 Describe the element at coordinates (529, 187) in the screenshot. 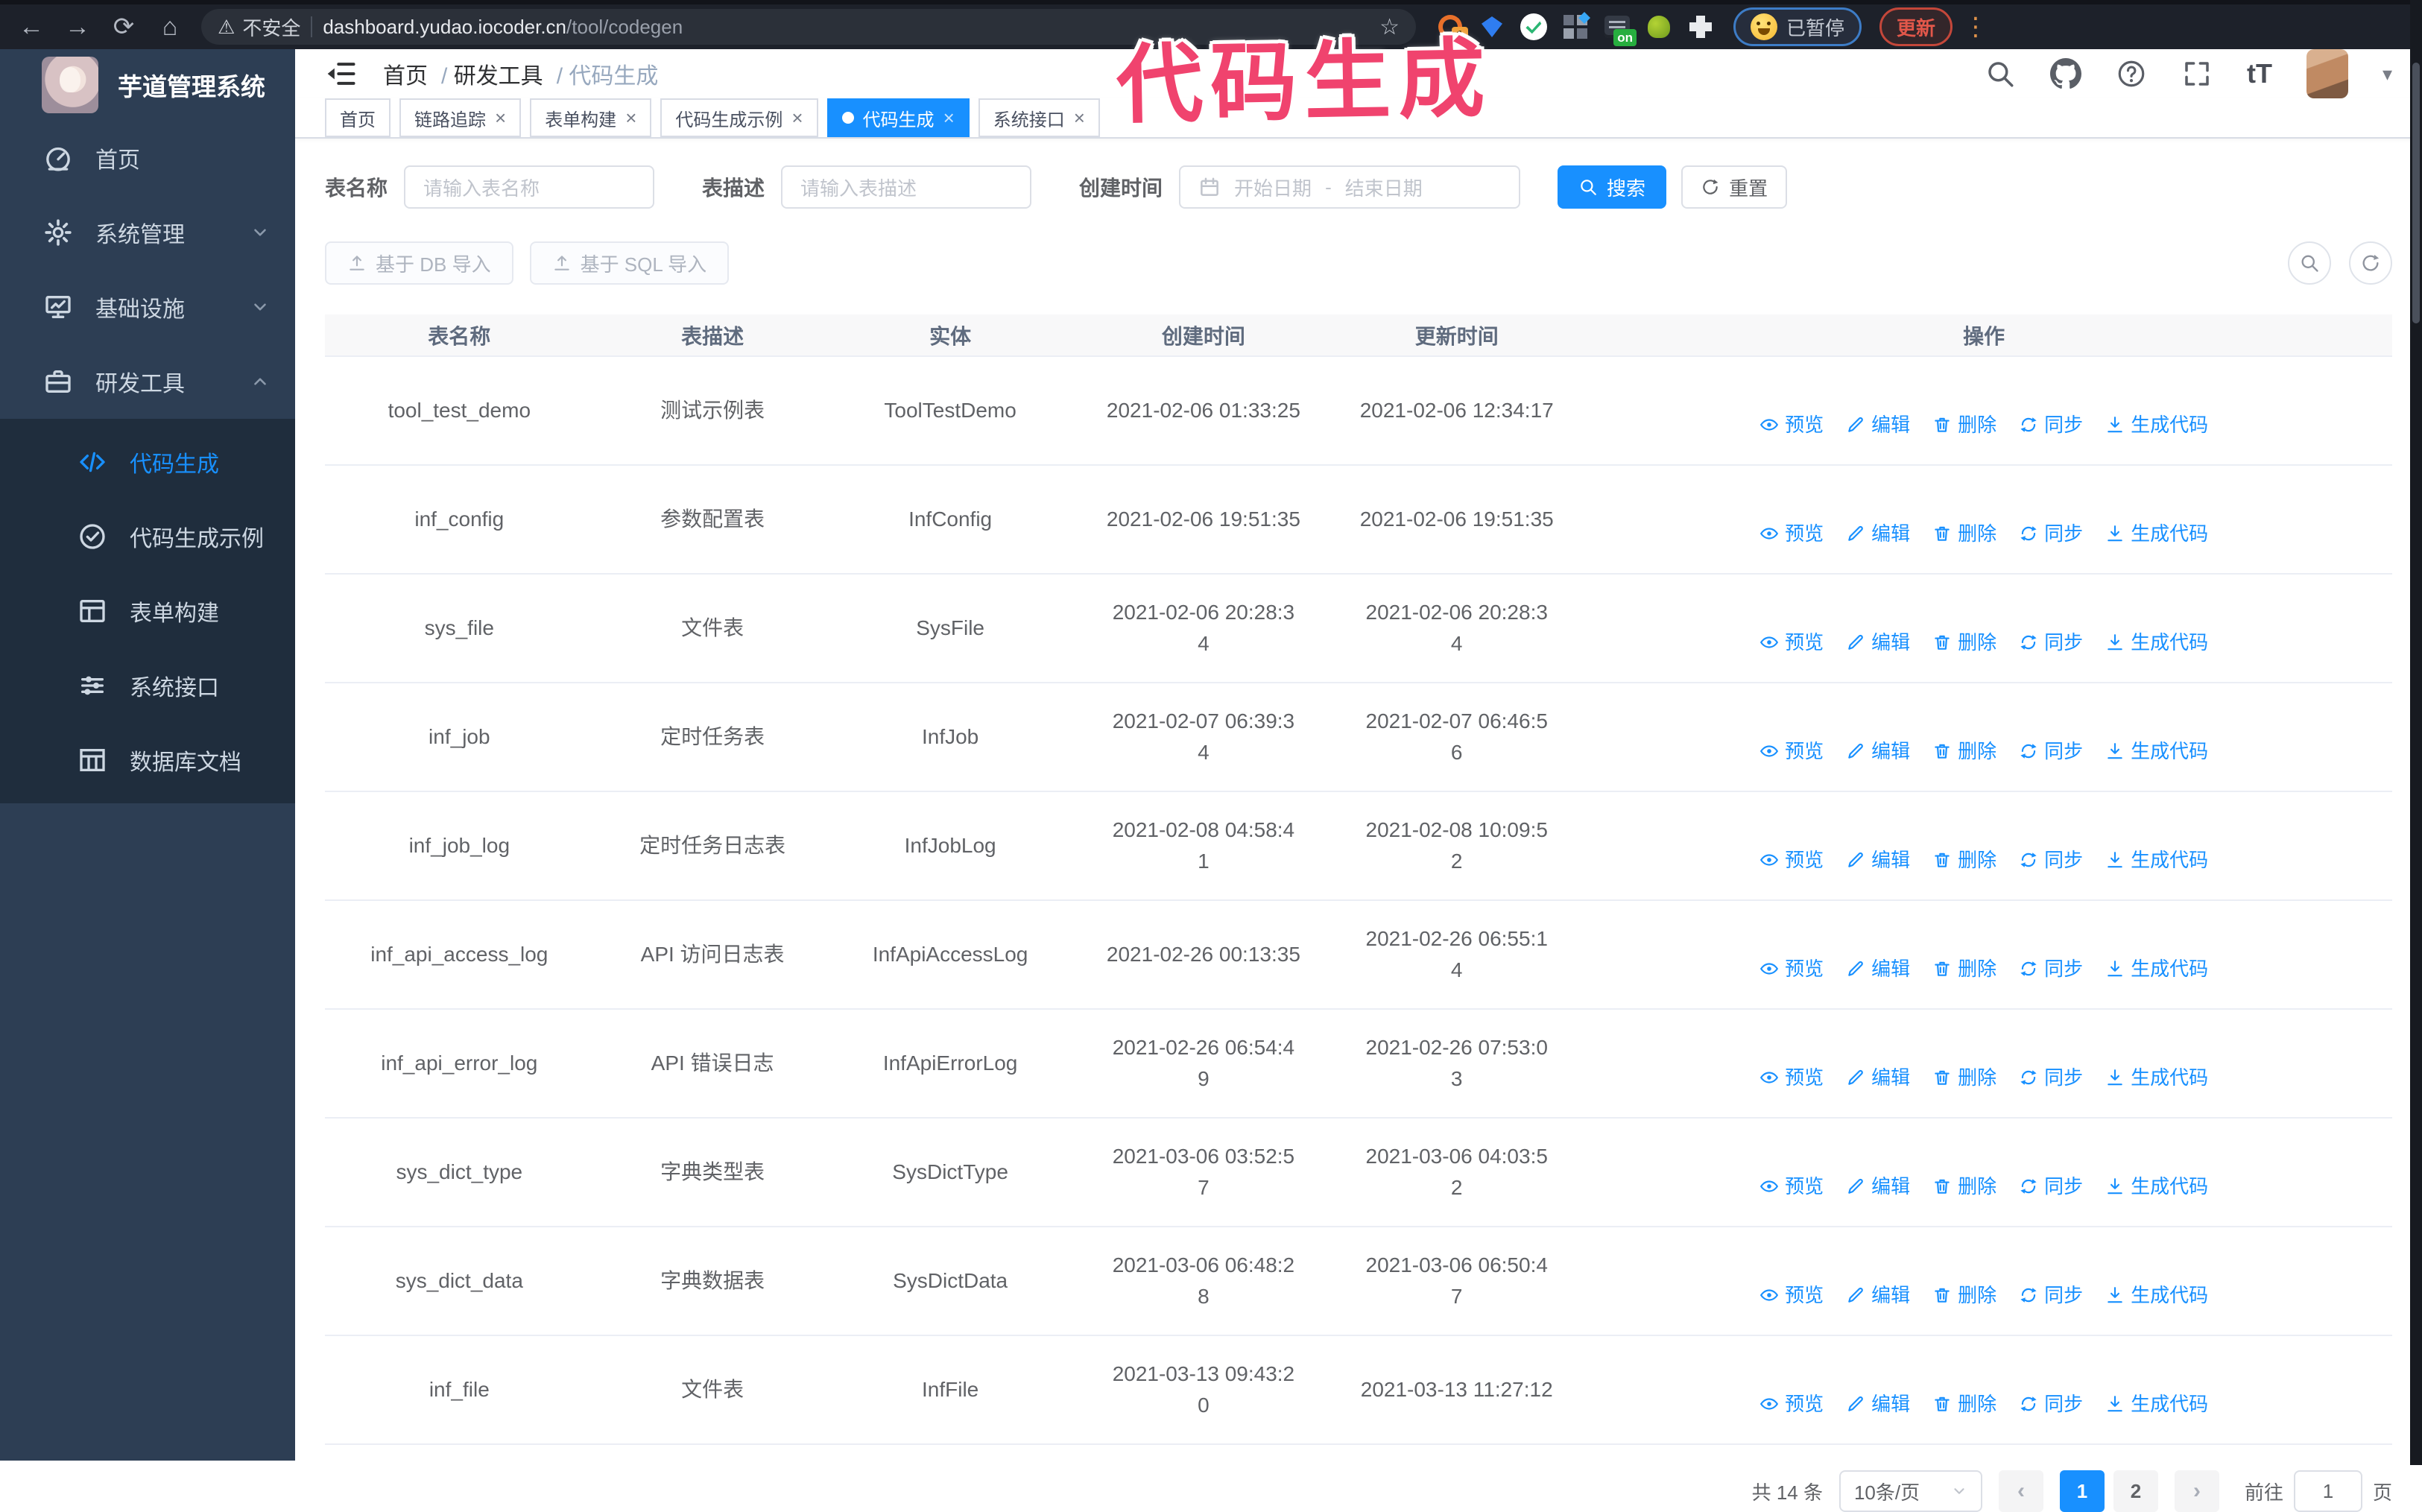

I see `table-name-input: 请输入表名称` at that location.